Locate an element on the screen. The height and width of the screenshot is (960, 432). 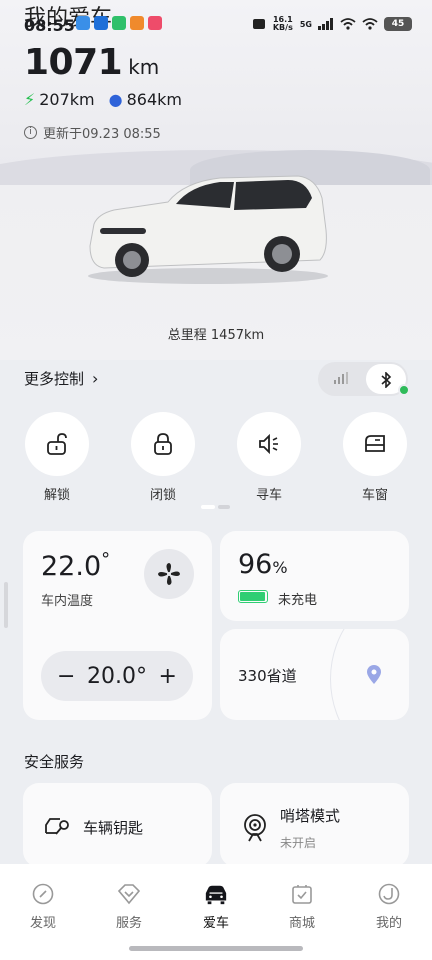
unlock-button-circle is located at coordinates (57, 444).